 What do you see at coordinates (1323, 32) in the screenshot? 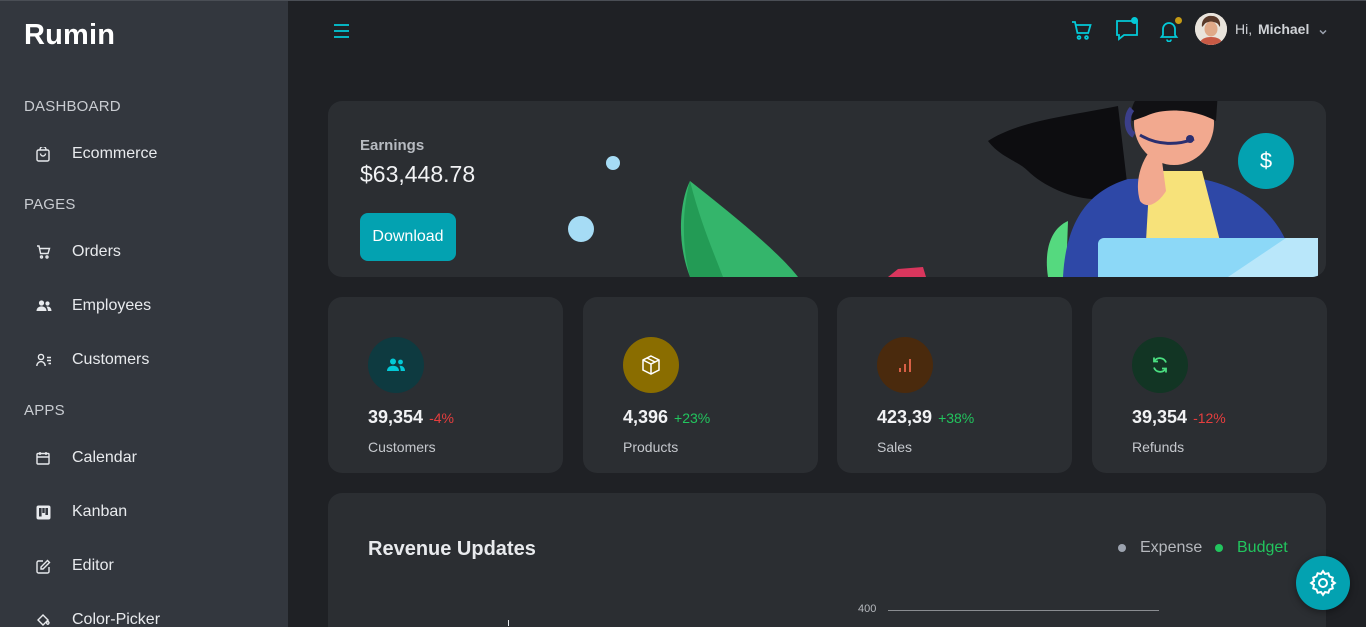
I see `chevron-down-icon` at bounding box center [1323, 32].